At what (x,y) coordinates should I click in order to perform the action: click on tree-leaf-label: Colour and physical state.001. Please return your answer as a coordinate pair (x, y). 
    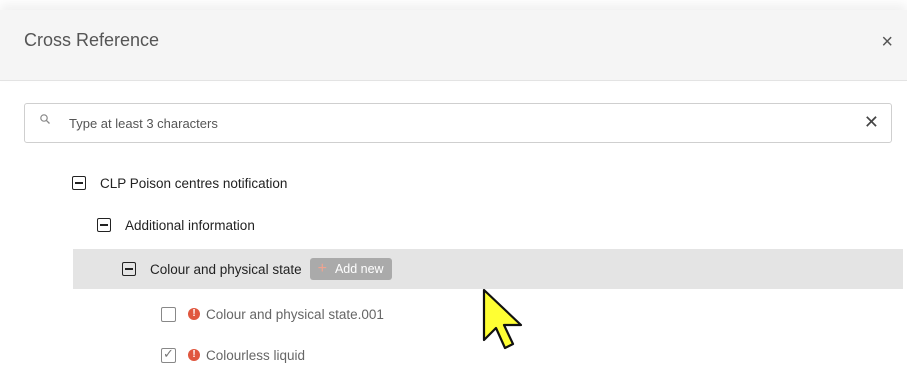
    Looking at the image, I should click on (295, 314).